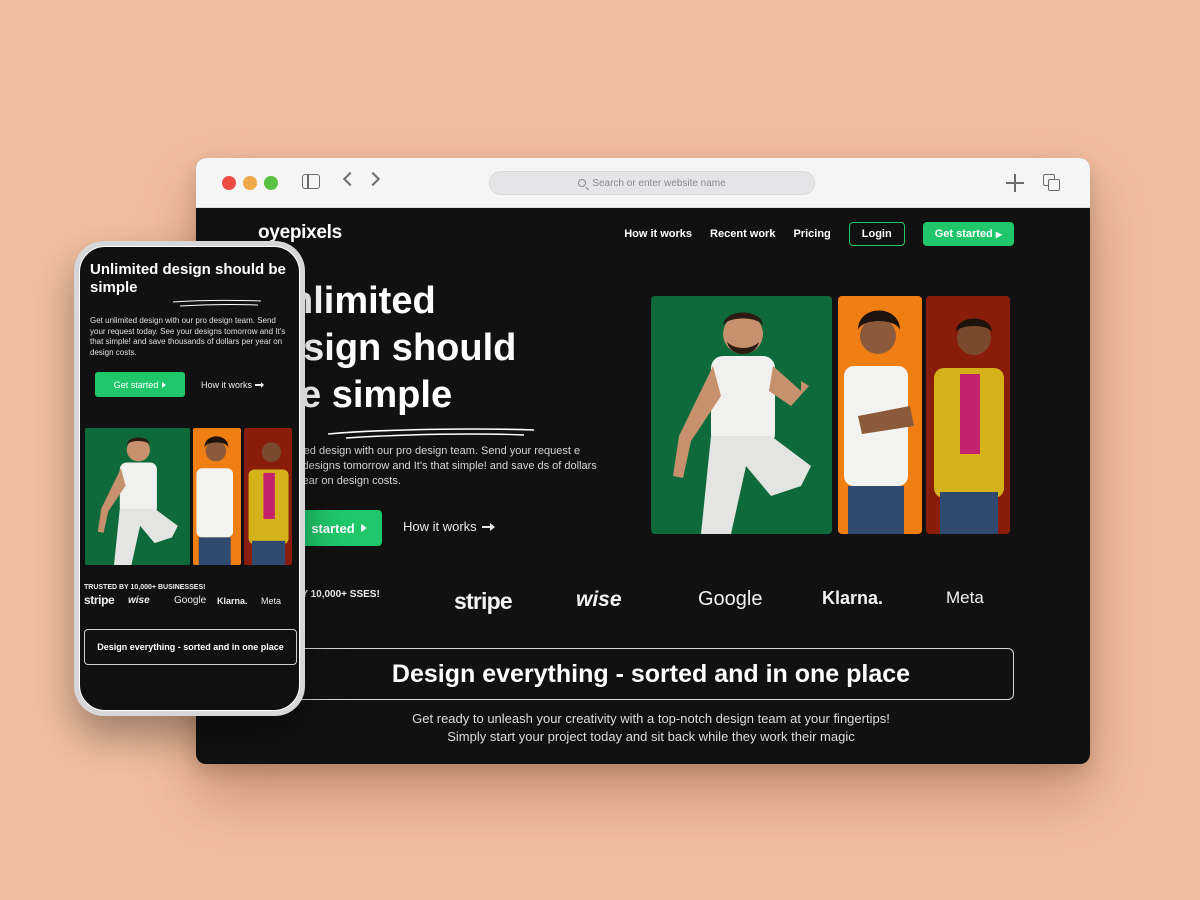  What do you see at coordinates (188, 278) in the screenshot?
I see `phone-hero-title: Unlimited design should be simple` at bounding box center [188, 278].